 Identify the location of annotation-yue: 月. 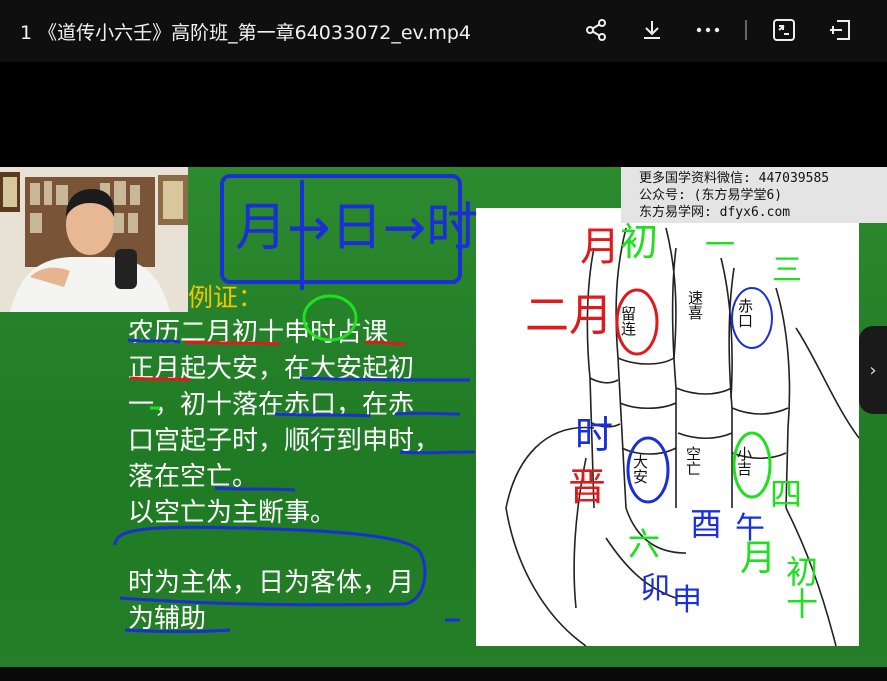
(758, 558).